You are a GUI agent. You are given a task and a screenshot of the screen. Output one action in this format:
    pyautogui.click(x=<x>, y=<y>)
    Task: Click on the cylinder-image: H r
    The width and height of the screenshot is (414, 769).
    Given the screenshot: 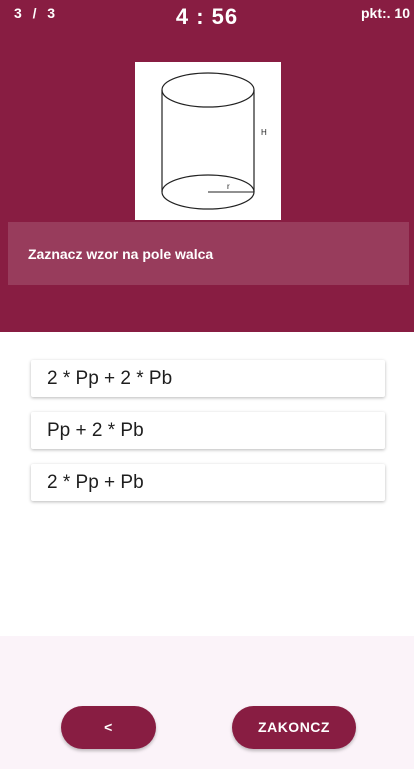 What is the action you would take?
    pyautogui.click(x=208, y=141)
    